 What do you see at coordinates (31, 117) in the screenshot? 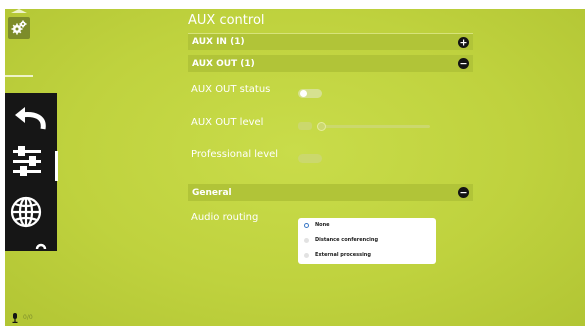
I see `back-arrow-icon` at bounding box center [31, 117].